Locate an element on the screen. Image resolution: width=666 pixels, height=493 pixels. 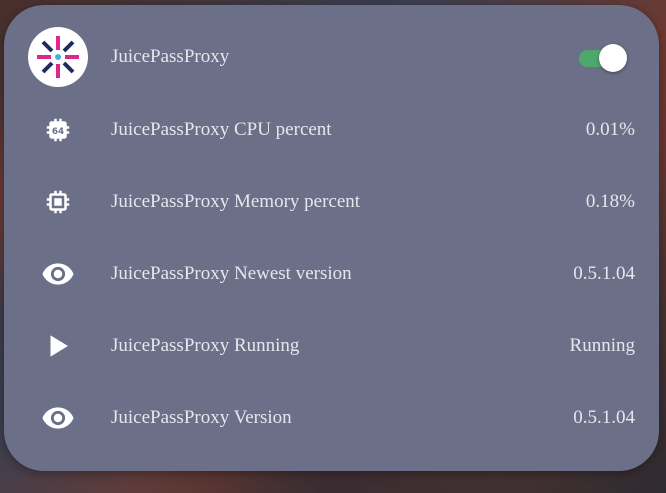
entity-name: JuicePassProxy is located at coordinates (170, 56).